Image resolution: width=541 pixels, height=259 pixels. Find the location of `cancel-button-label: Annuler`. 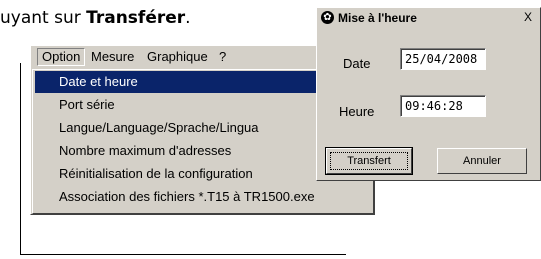

cancel-button-label: Annuler is located at coordinates (482, 161).